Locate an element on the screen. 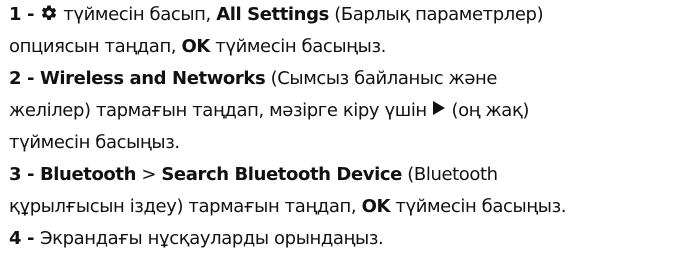 Image resolution: width=687 pixels, height=271 pixels. right-arrow-icon is located at coordinates (439, 108).